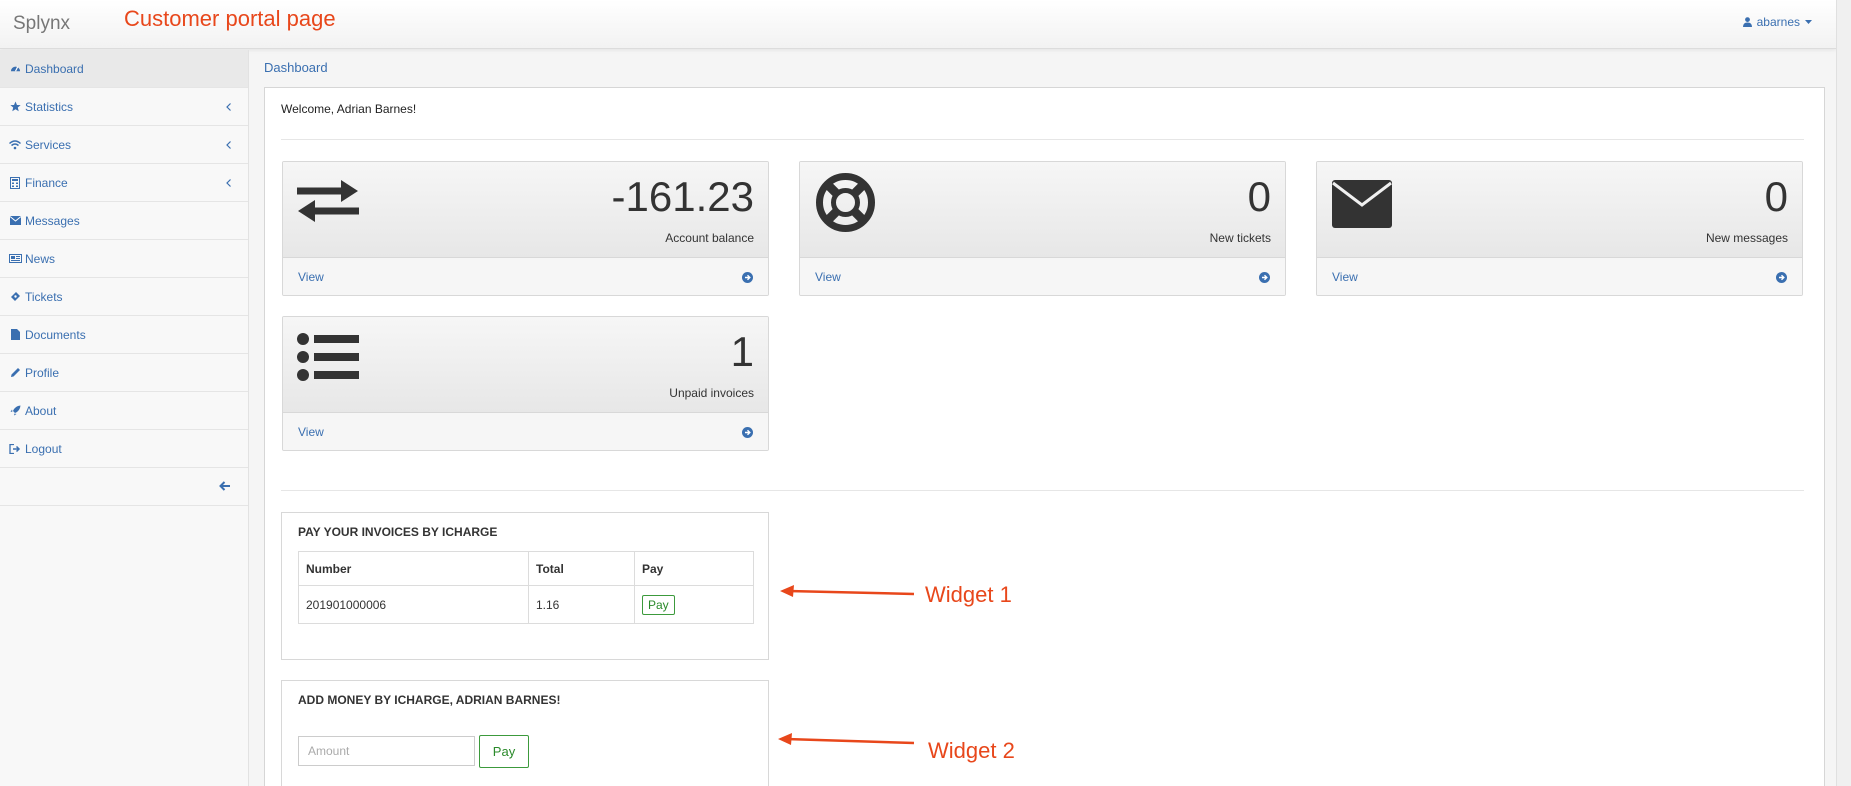 The image size is (1851, 786). I want to click on amount-input, so click(386, 751).